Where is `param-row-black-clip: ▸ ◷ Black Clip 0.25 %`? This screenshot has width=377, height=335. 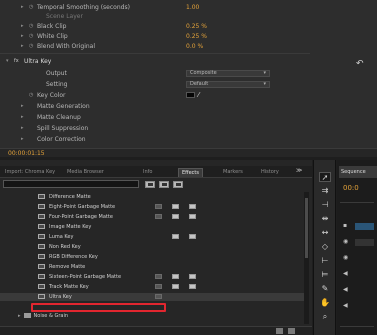 param-row-black-clip: ▸ ◷ Black Clip 0.25 % is located at coordinates (188, 26).